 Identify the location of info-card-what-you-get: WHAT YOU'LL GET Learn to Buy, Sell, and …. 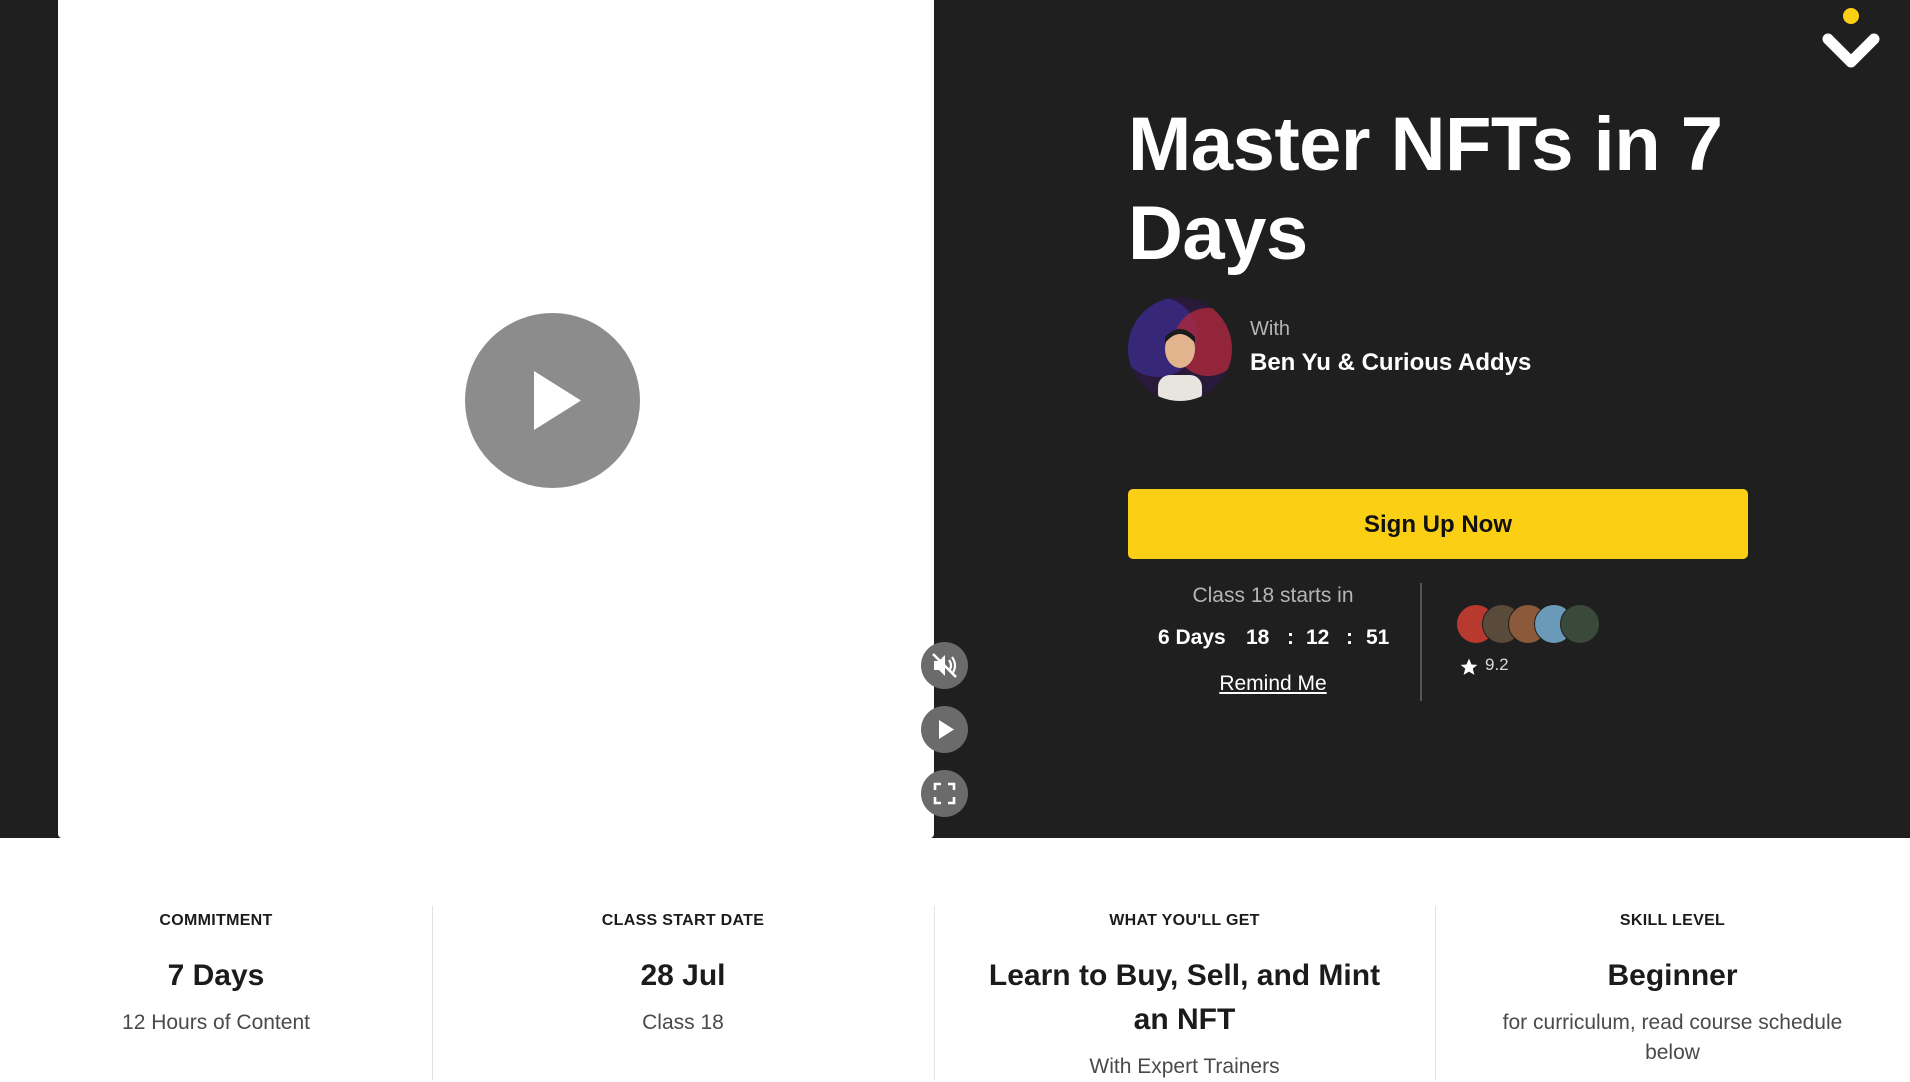
(1184, 959).